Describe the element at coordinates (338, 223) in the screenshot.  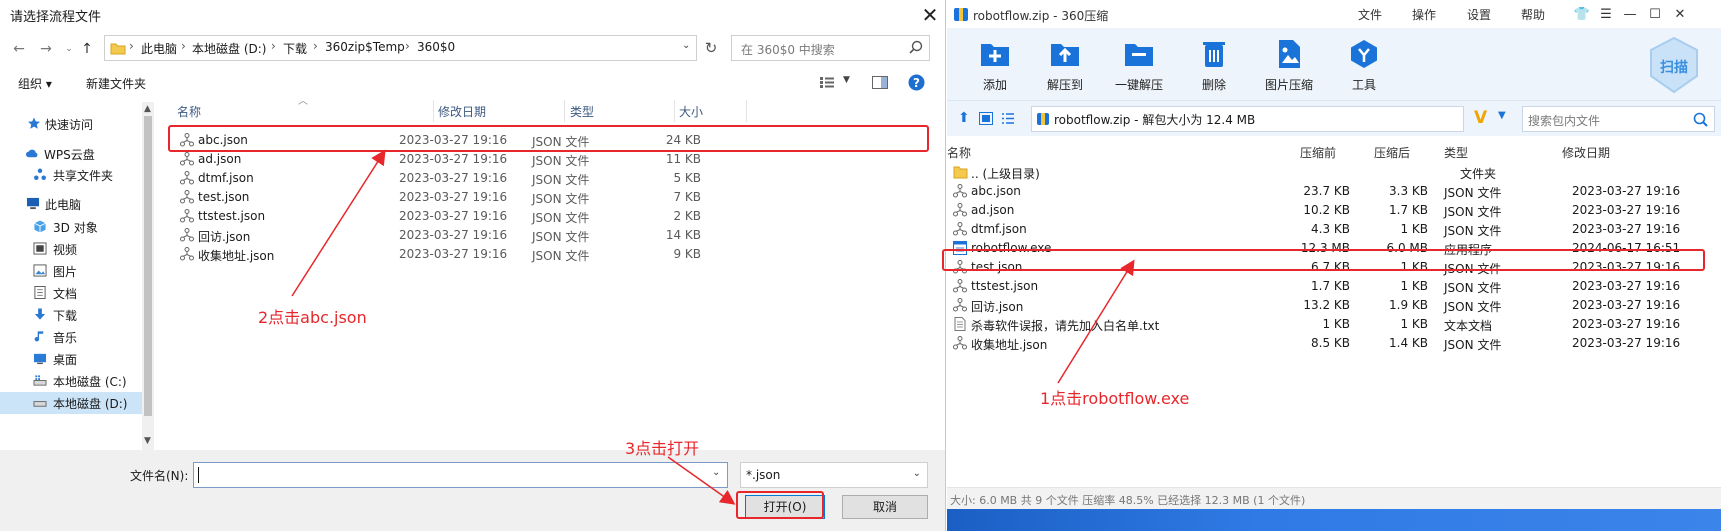
I see `arrow-step2` at that location.